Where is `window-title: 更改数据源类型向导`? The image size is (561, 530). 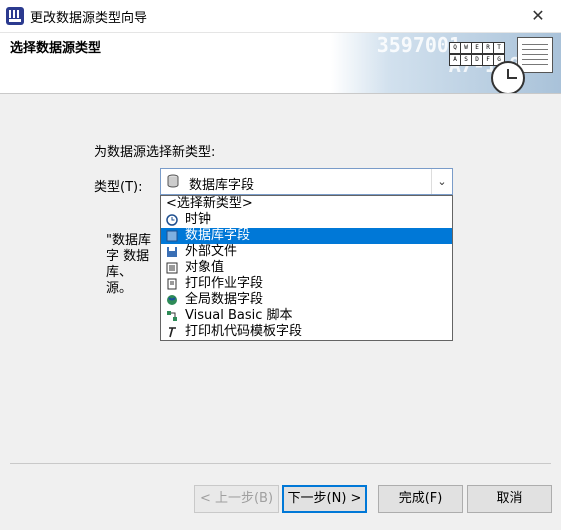
window-title: 更改数据源类型向导 is located at coordinates (89, 18).